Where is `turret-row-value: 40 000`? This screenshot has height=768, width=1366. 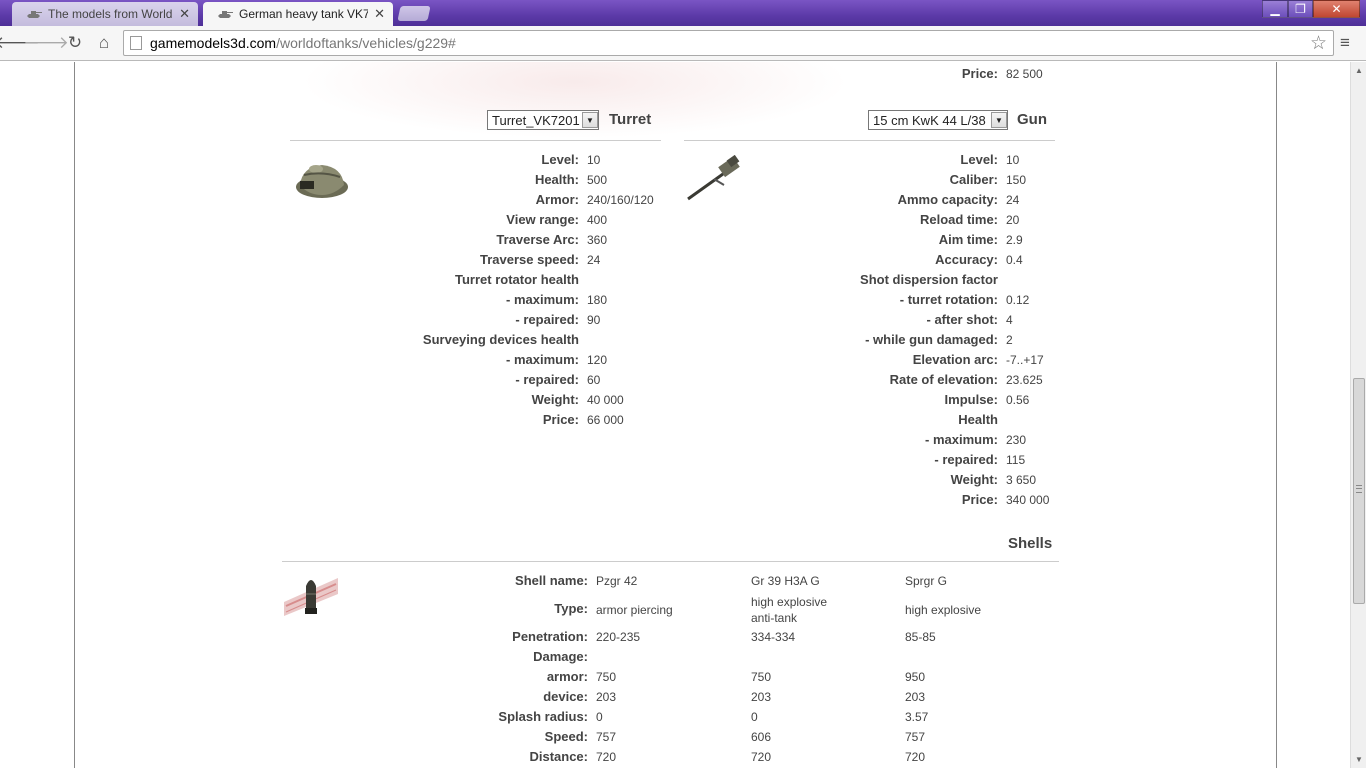 turret-row-value: 40 000 is located at coordinates (605, 400).